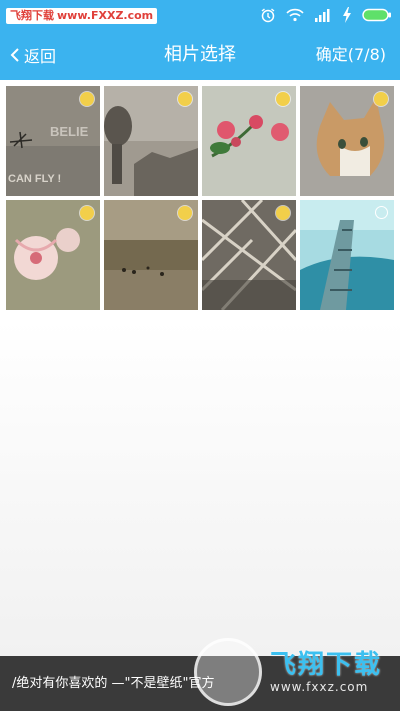 The height and width of the screenshot is (711, 400). I want to click on photo-caption: BELIE, so click(69, 131).